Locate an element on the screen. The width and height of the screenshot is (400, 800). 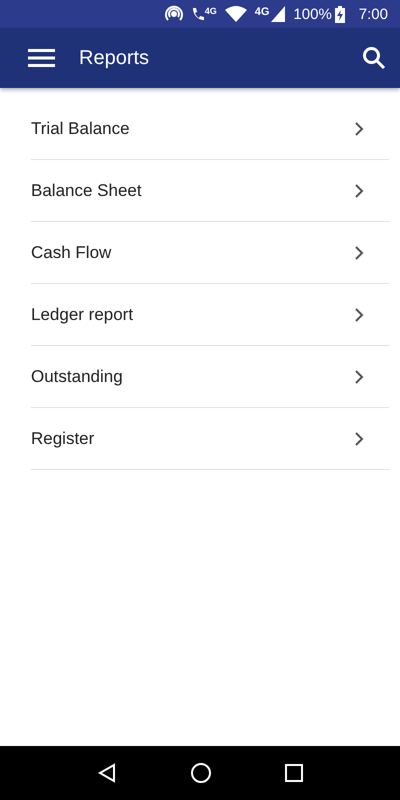
battery-charging-icon is located at coordinates (339, 14).